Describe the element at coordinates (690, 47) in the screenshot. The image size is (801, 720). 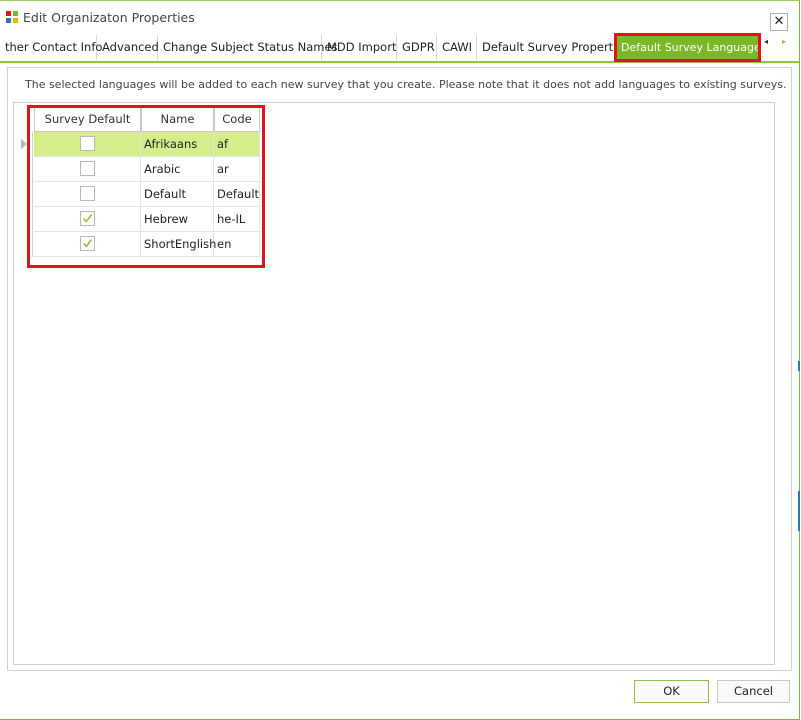
I see `tab-default-survey-languages: Default Survey Languages` at that location.